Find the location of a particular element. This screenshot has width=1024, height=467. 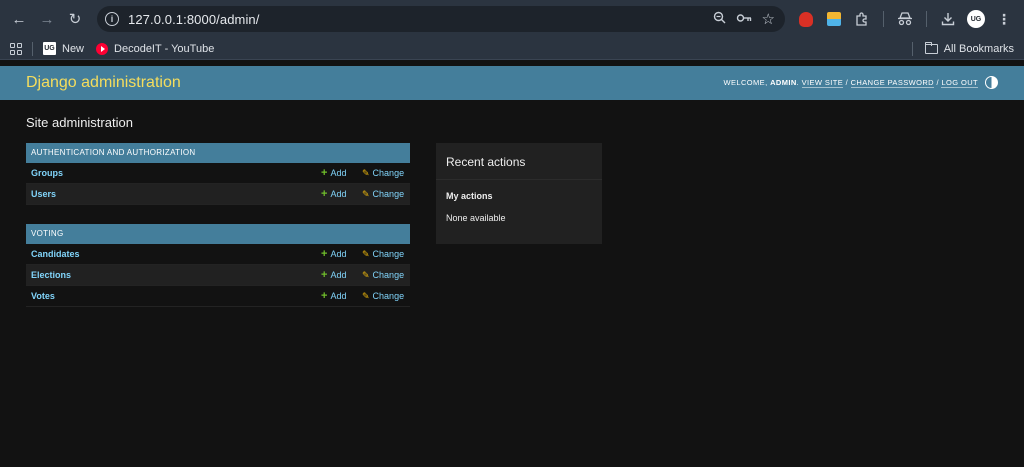

bookmark-new: UG New is located at coordinates (63, 48).